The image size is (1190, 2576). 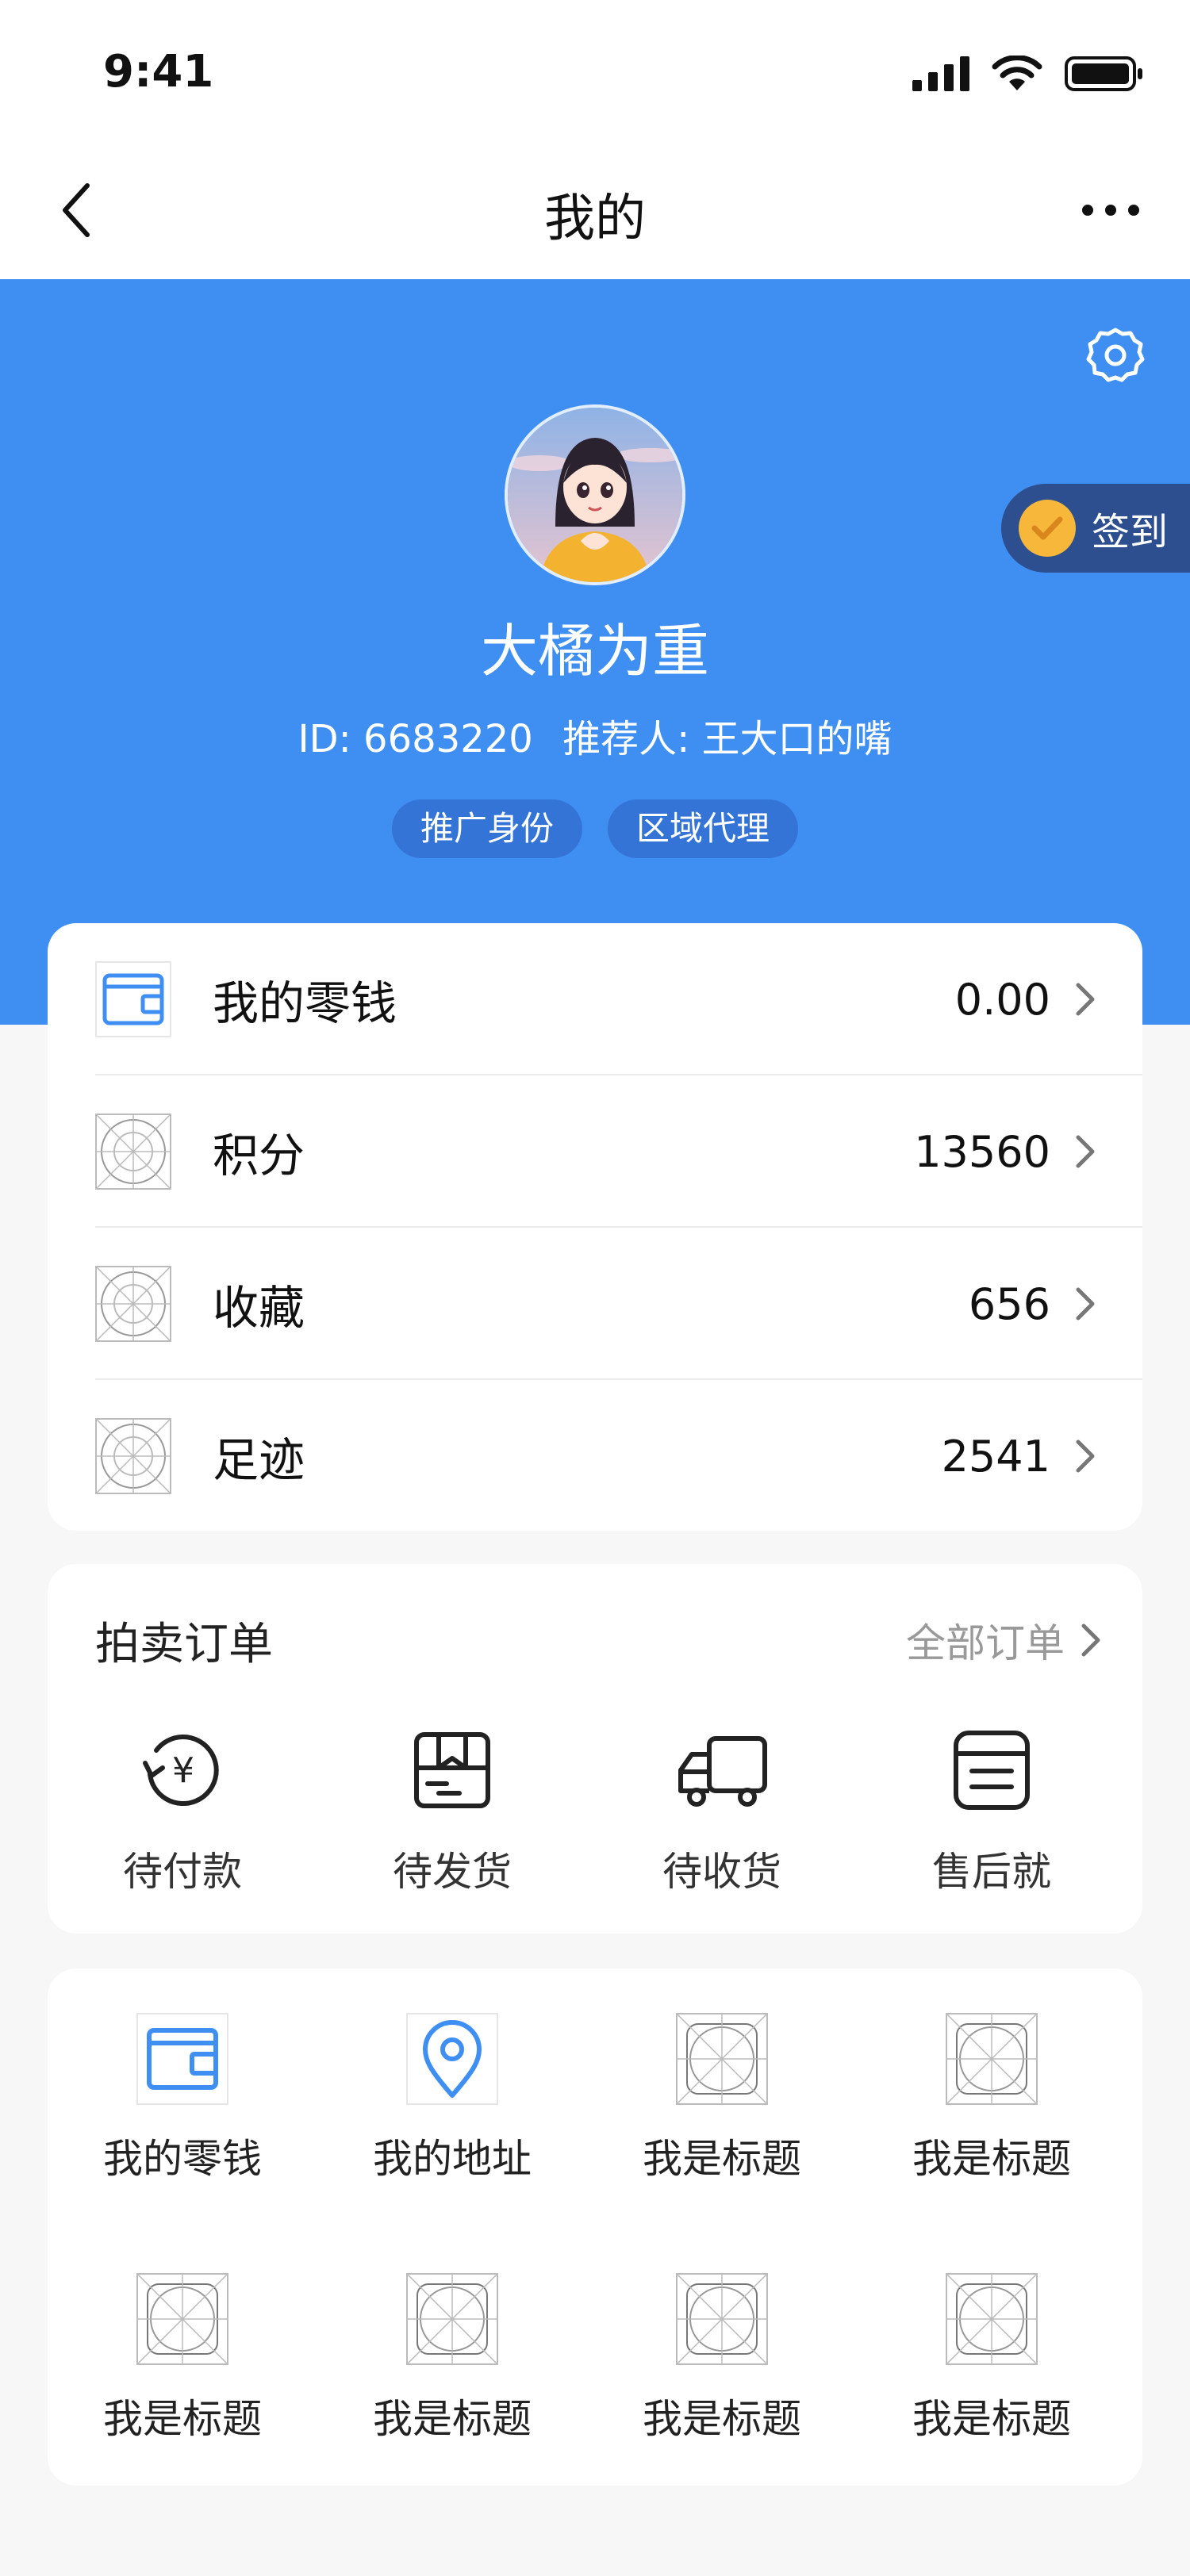 I want to click on all-orders-link: 全部订单, so click(x=1003, y=1640).